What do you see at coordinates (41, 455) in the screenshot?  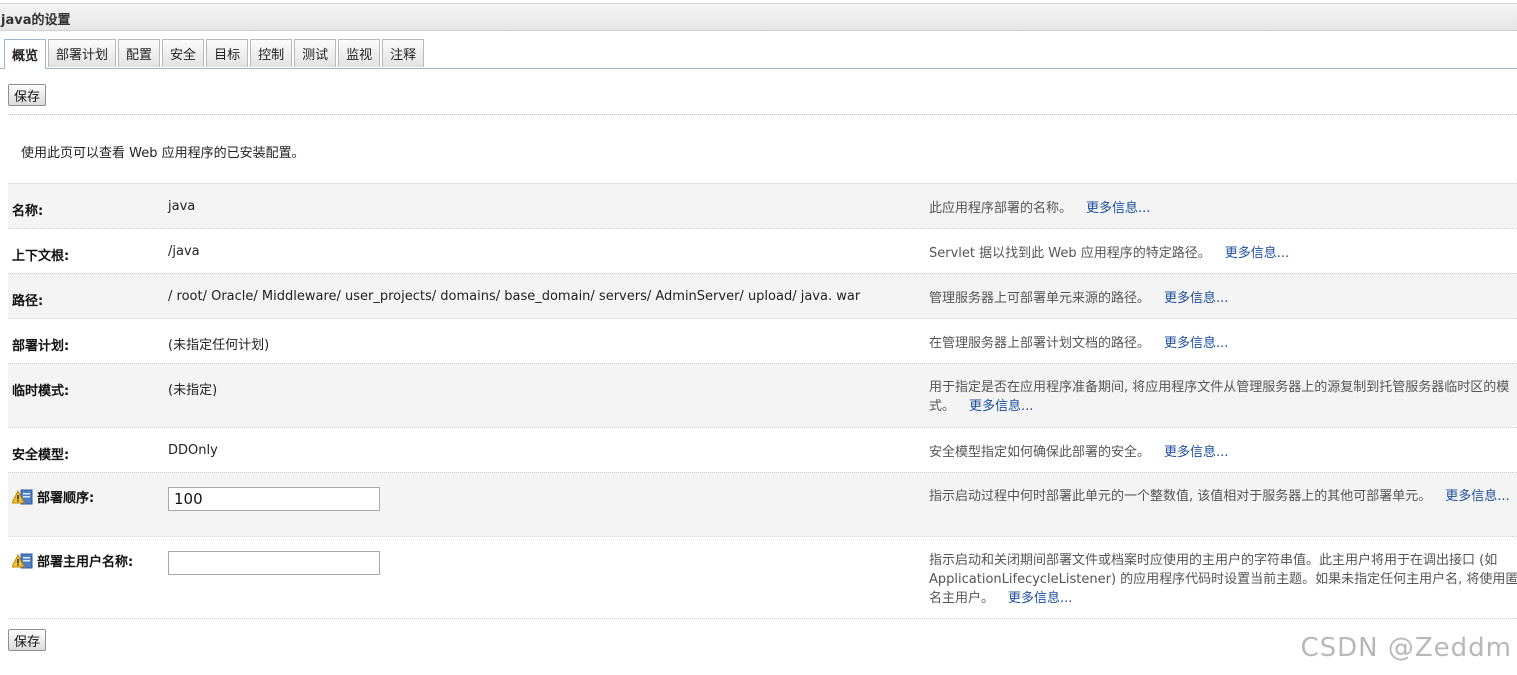 I see `row-label: 安全模型:` at bounding box center [41, 455].